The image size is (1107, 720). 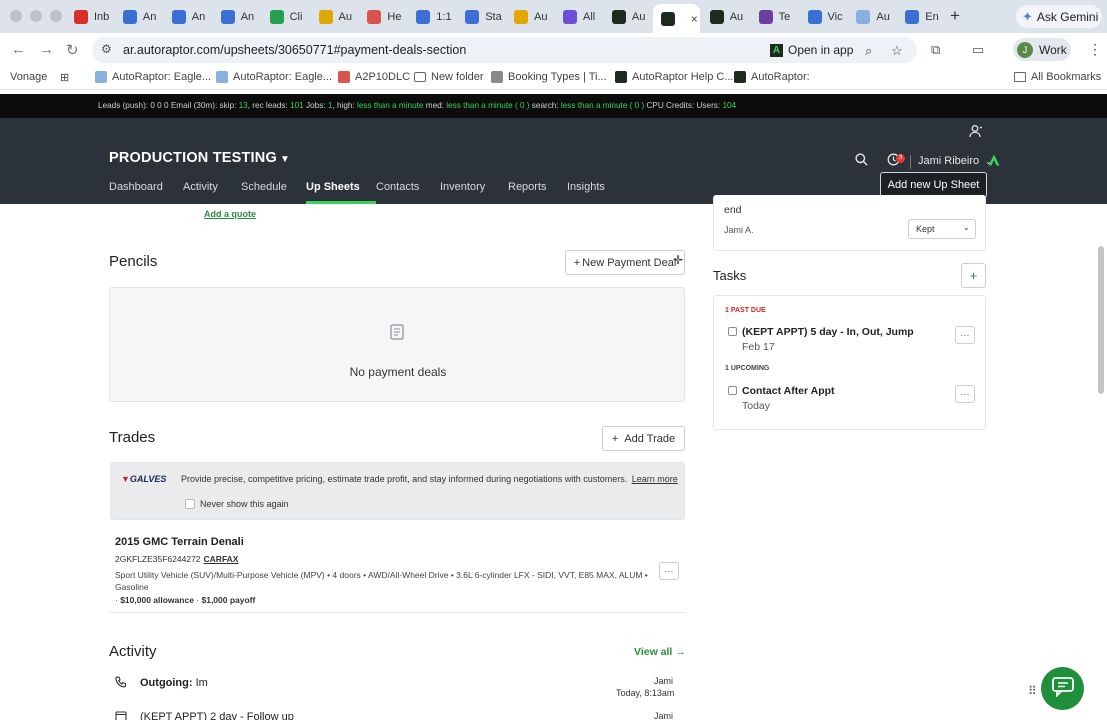 What do you see at coordinates (480, 17) in the screenshot?
I see `browser-tab: Sta` at bounding box center [480, 17].